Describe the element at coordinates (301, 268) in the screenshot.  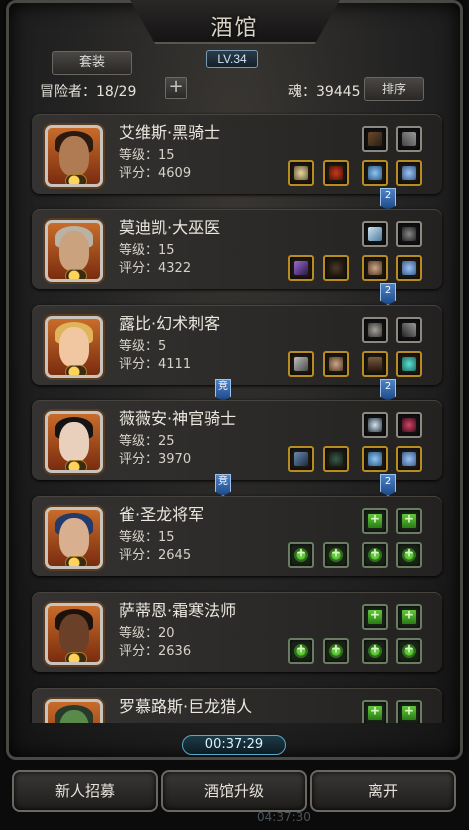
I see `staff-icon` at that location.